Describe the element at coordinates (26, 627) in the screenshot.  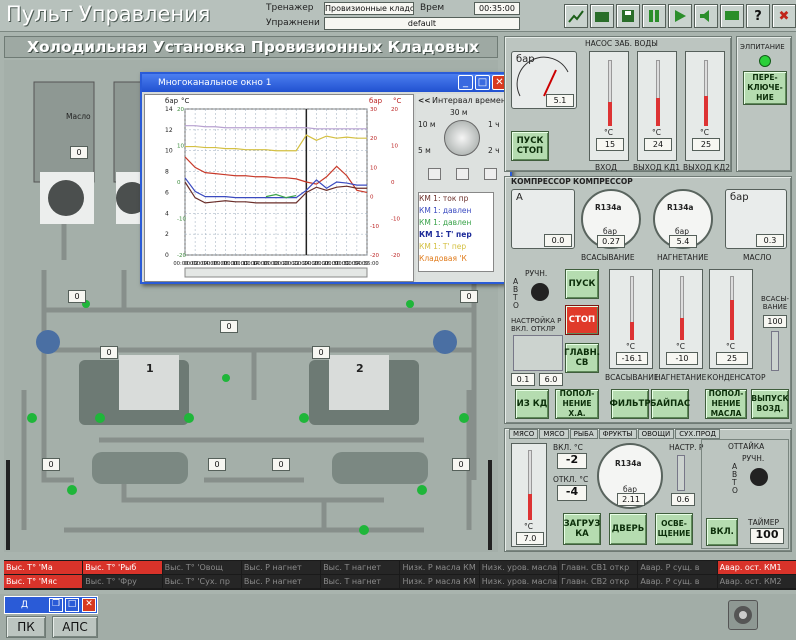
I see `pk-button: ПК` at that location.